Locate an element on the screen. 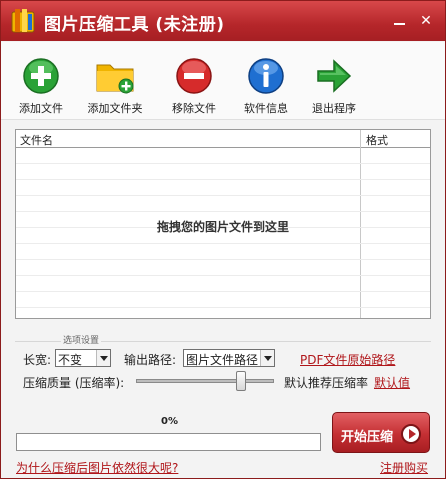  play-arrow-icon is located at coordinates (411, 434).